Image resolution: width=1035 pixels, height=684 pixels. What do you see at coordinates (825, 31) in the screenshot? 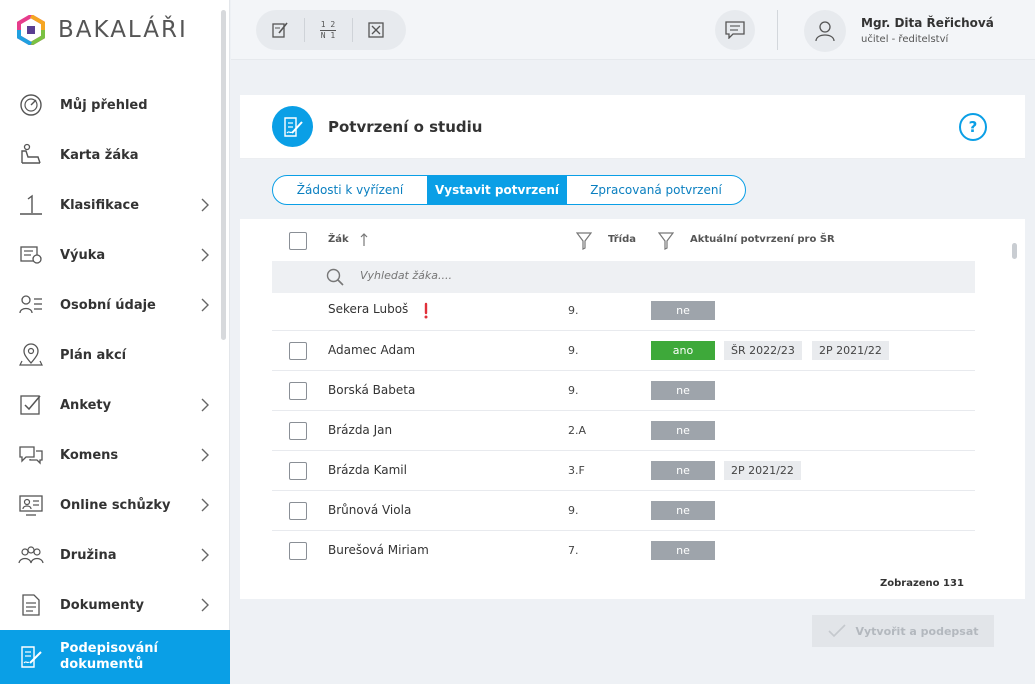
I see `avatar` at bounding box center [825, 31].